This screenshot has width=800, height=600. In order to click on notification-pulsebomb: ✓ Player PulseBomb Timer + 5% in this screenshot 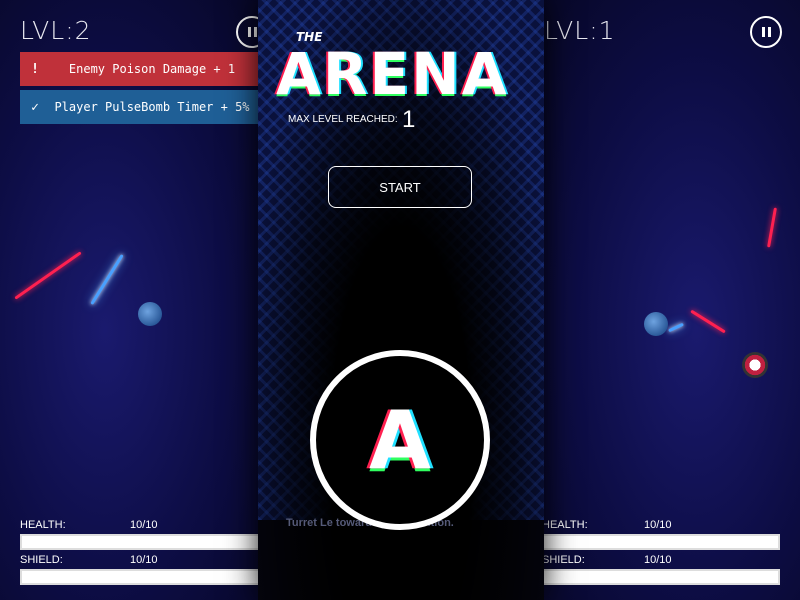, I will do `click(140, 107)`.